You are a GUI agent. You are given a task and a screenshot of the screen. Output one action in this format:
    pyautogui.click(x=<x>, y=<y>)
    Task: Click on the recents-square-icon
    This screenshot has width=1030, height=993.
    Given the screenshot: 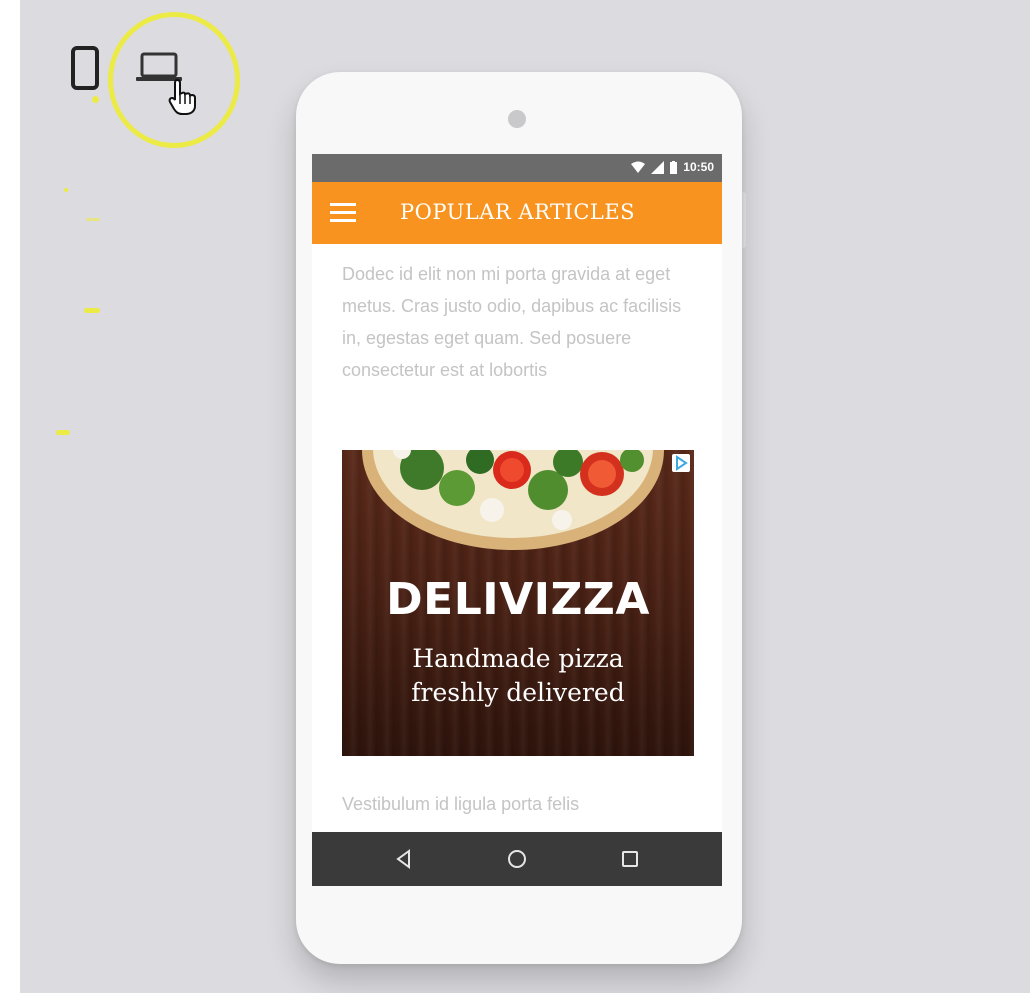 What is the action you would take?
    pyautogui.click(x=630, y=859)
    